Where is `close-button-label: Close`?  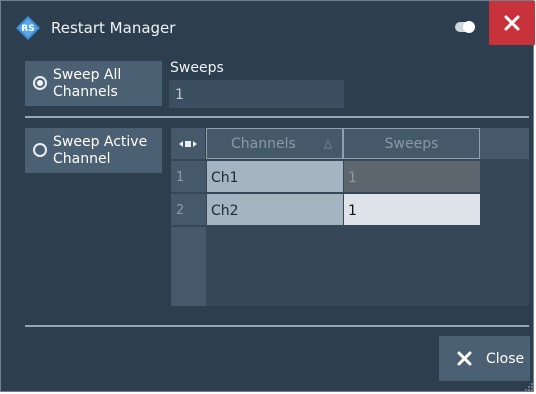 close-button-label: Close is located at coordinates (505, 359).